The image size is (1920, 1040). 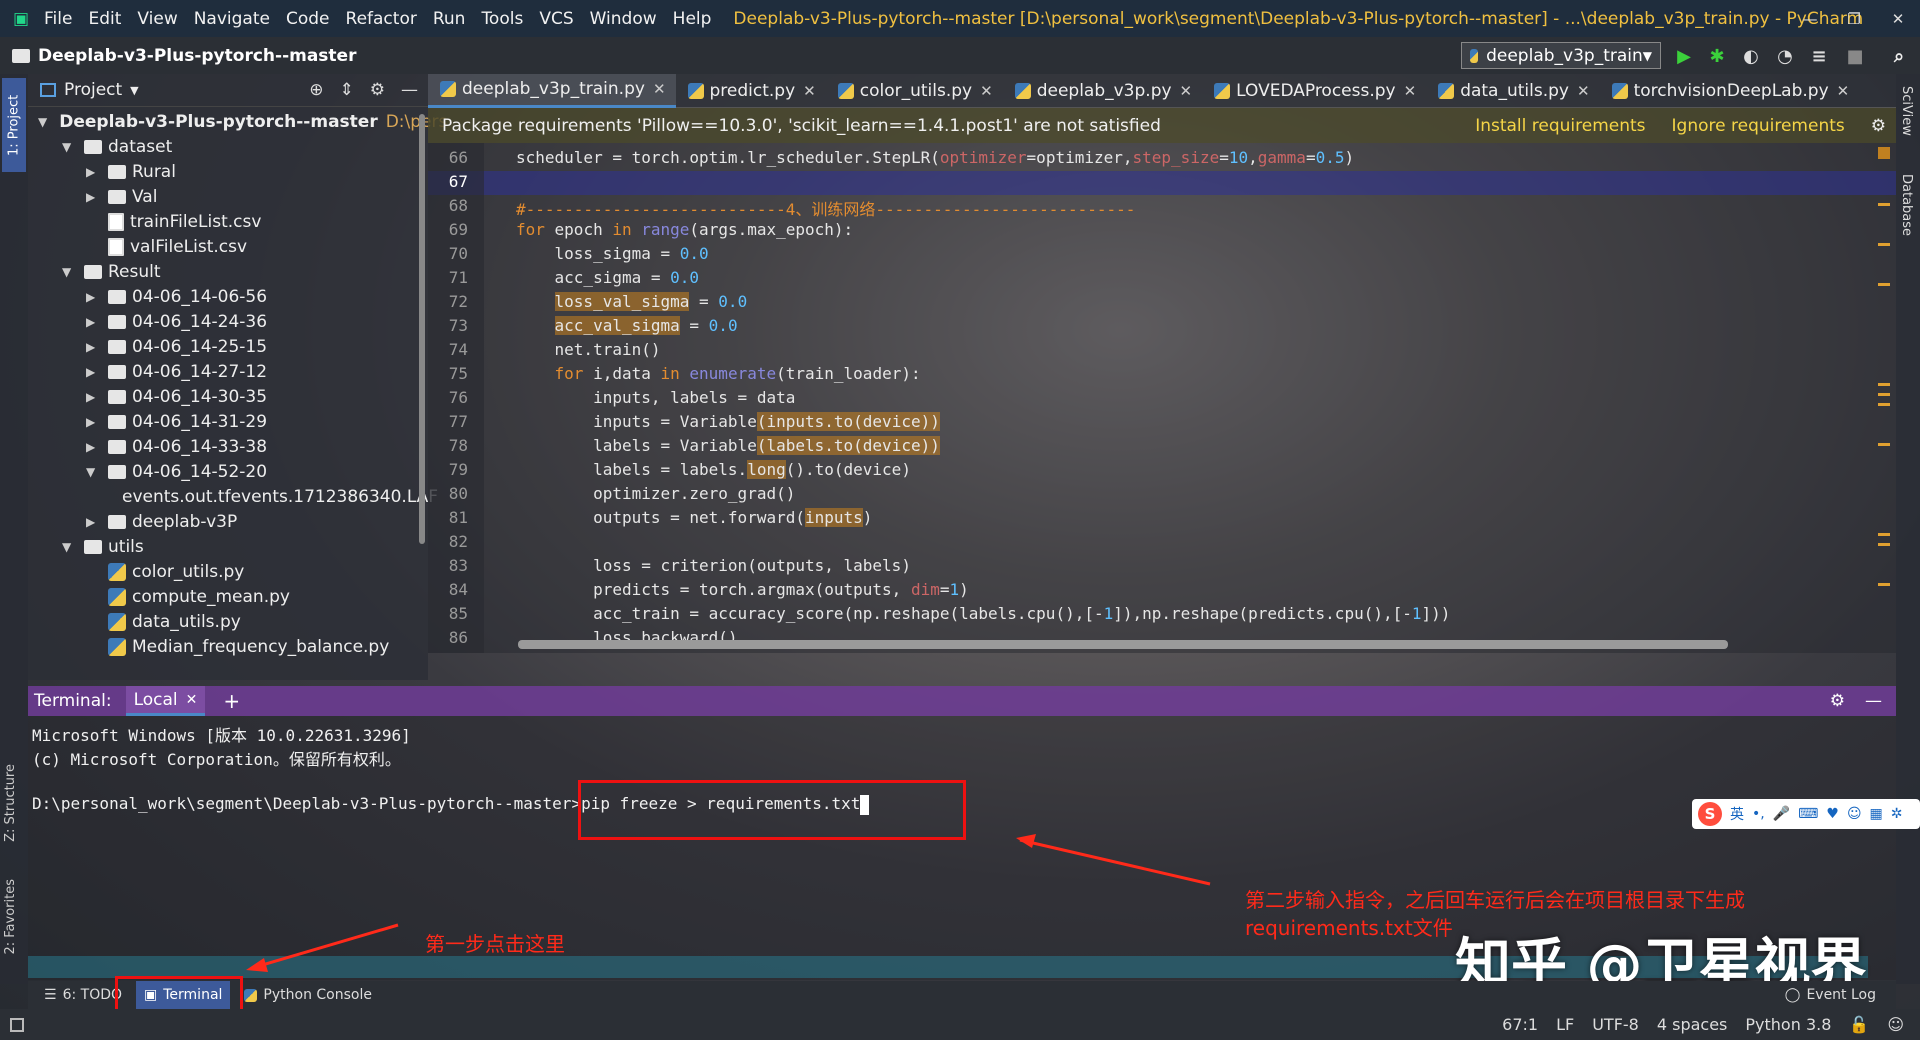 I want to click on python-console-tool-button: Python Console, so click(x=308, y=995).